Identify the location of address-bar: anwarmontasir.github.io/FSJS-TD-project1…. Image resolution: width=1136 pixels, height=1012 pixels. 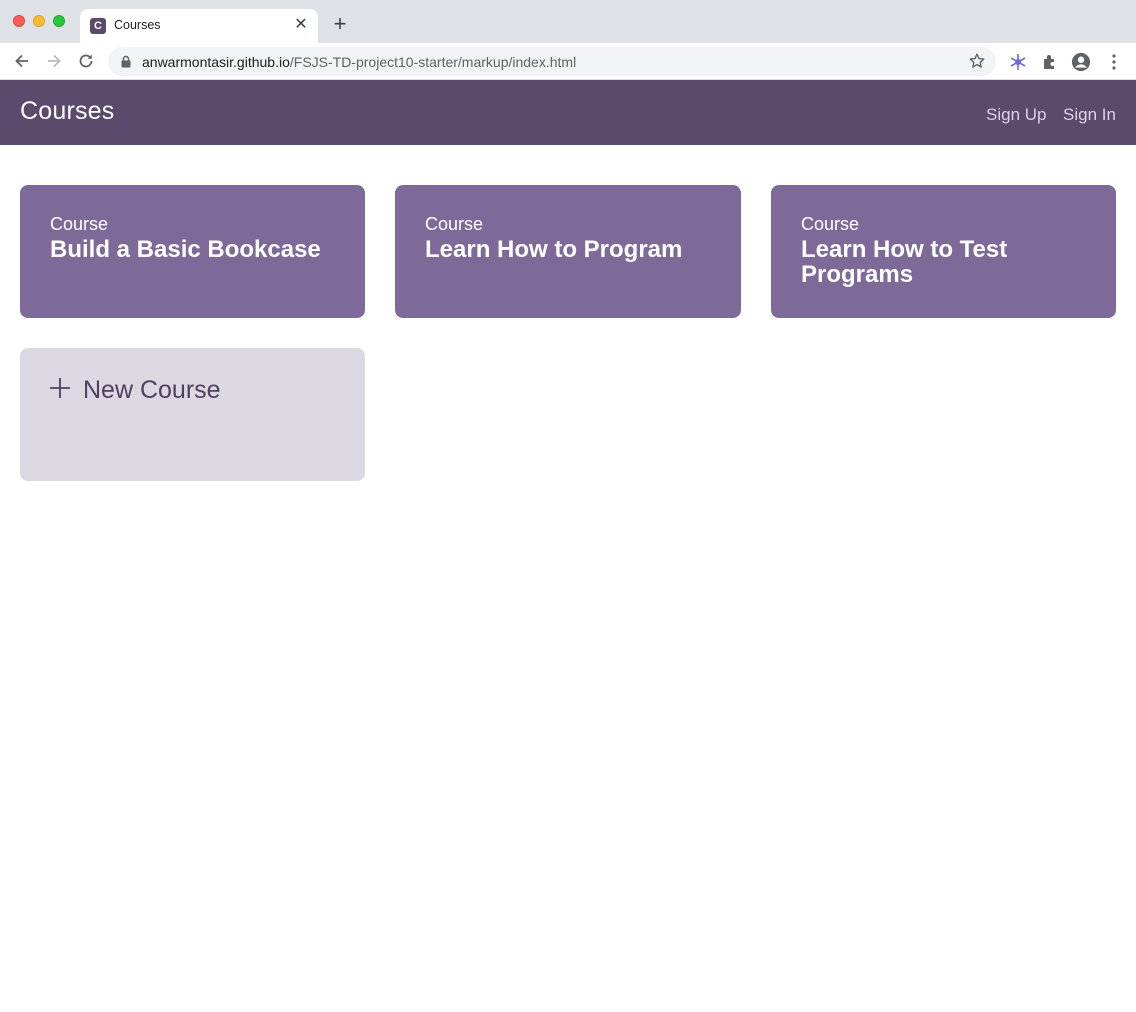
(552, 61).